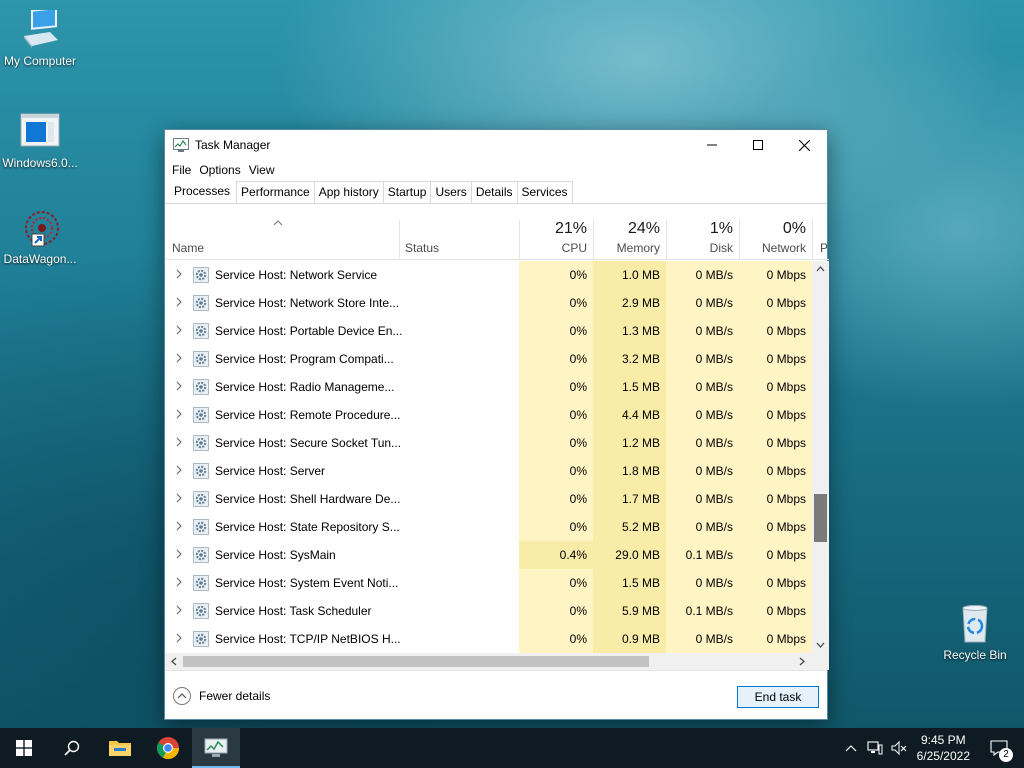 The width and height of the screenshot is (1024, 768). What do you see at coordinates (721, 248) in the screenshot?
I see `header-disk-label: Disk` at bounding box center [721, 248].